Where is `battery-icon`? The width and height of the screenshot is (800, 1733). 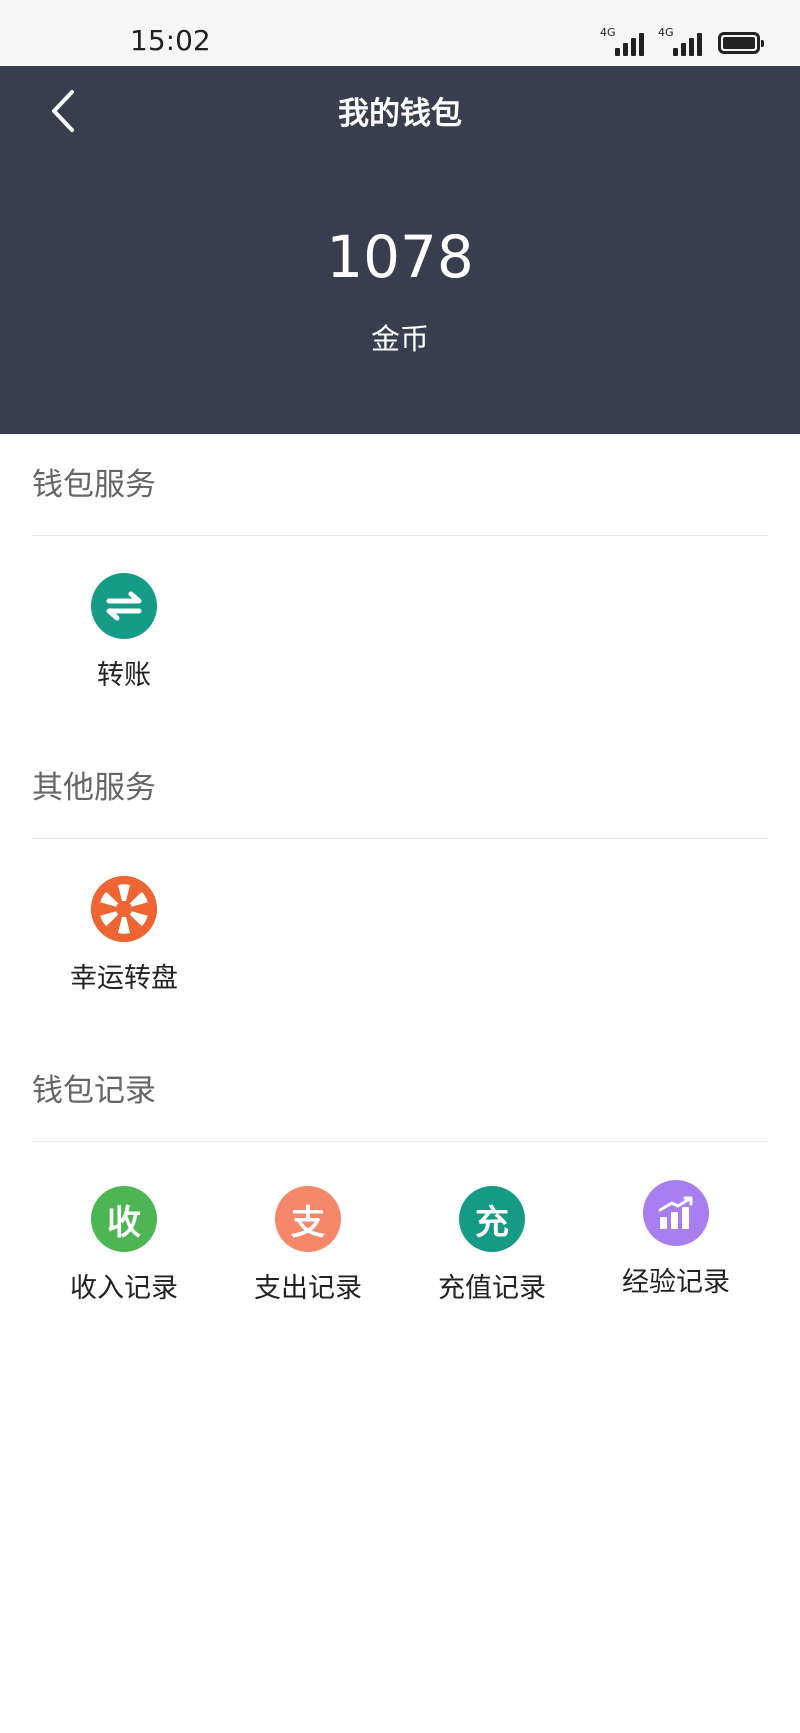
battery-icon is located at coordinates (741, 43).